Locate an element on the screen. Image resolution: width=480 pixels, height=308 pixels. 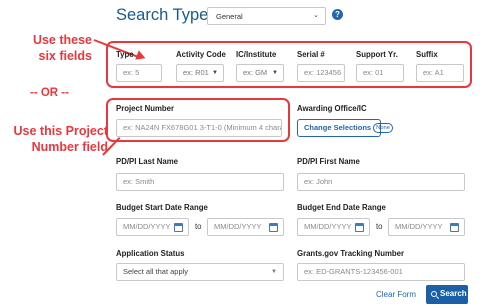
budget-start-to-text: to is located at coordinates (198, 226).